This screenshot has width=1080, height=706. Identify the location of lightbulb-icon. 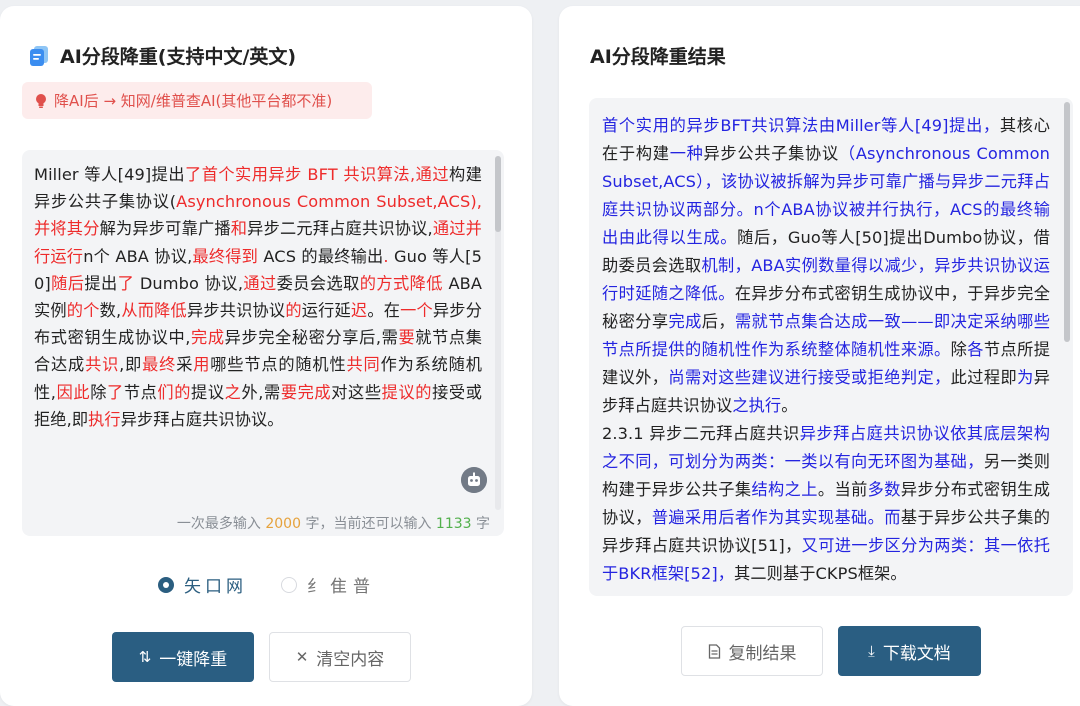
(41, 100).